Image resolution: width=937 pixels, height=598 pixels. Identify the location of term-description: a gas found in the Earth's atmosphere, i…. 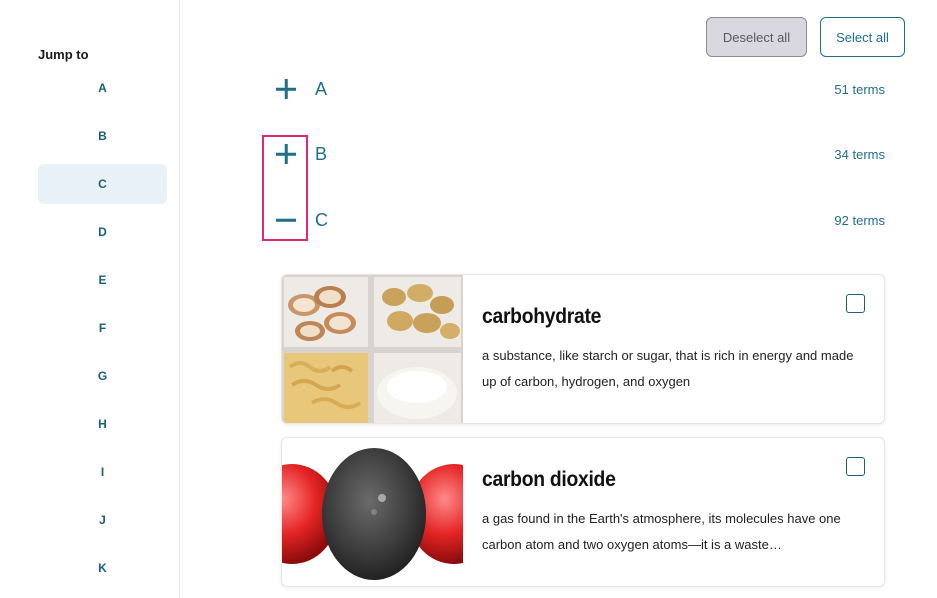
(661, 531).